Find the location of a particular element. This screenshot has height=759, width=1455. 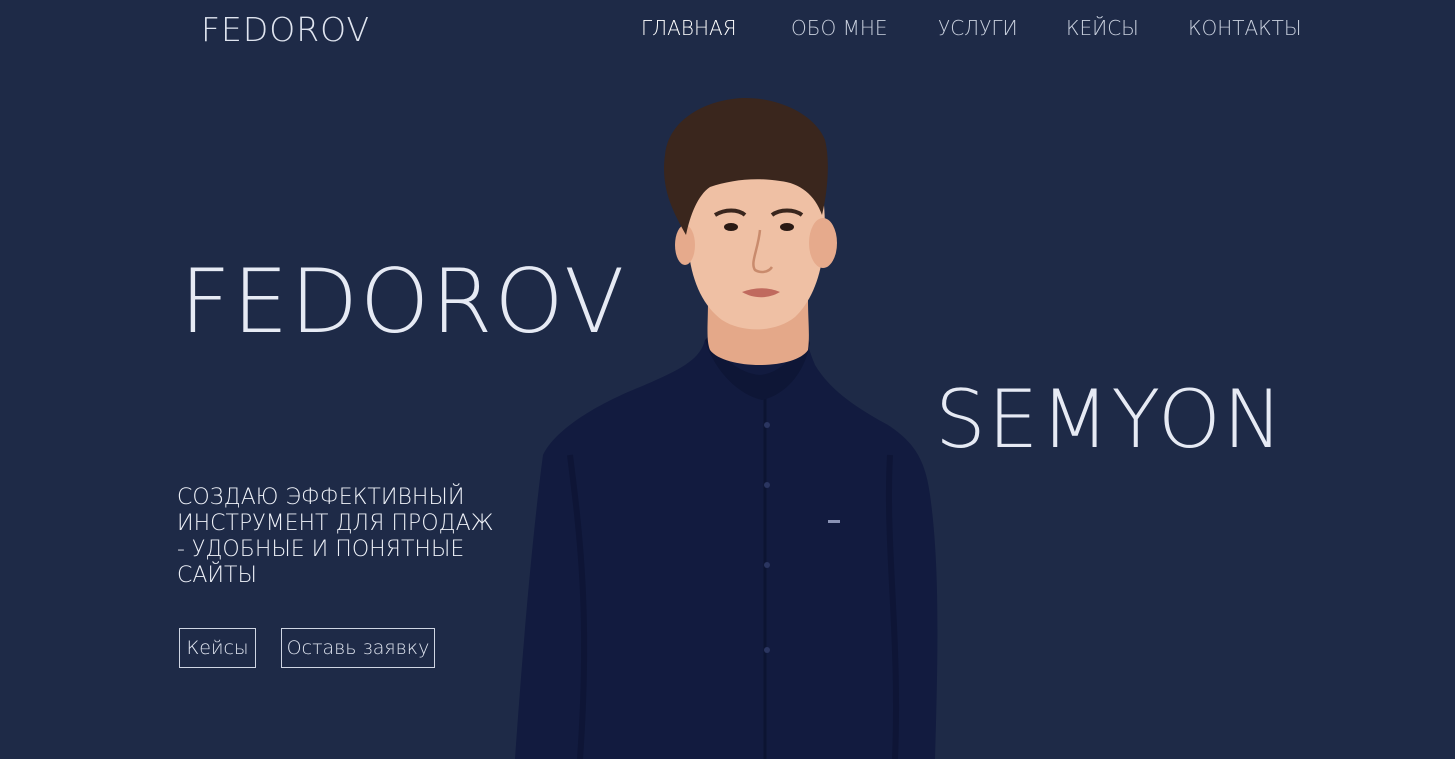

nav-item-cases: КЕЙСЫ is located at coordinates (1102, 28).